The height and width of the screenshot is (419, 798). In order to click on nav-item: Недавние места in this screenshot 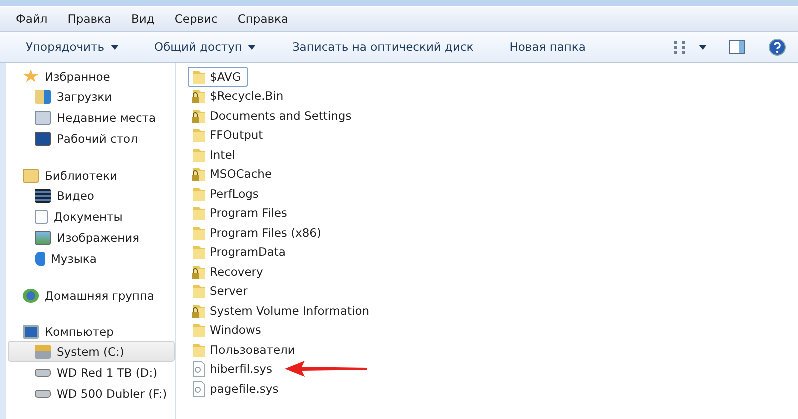, I will do `click(91, 117)`.